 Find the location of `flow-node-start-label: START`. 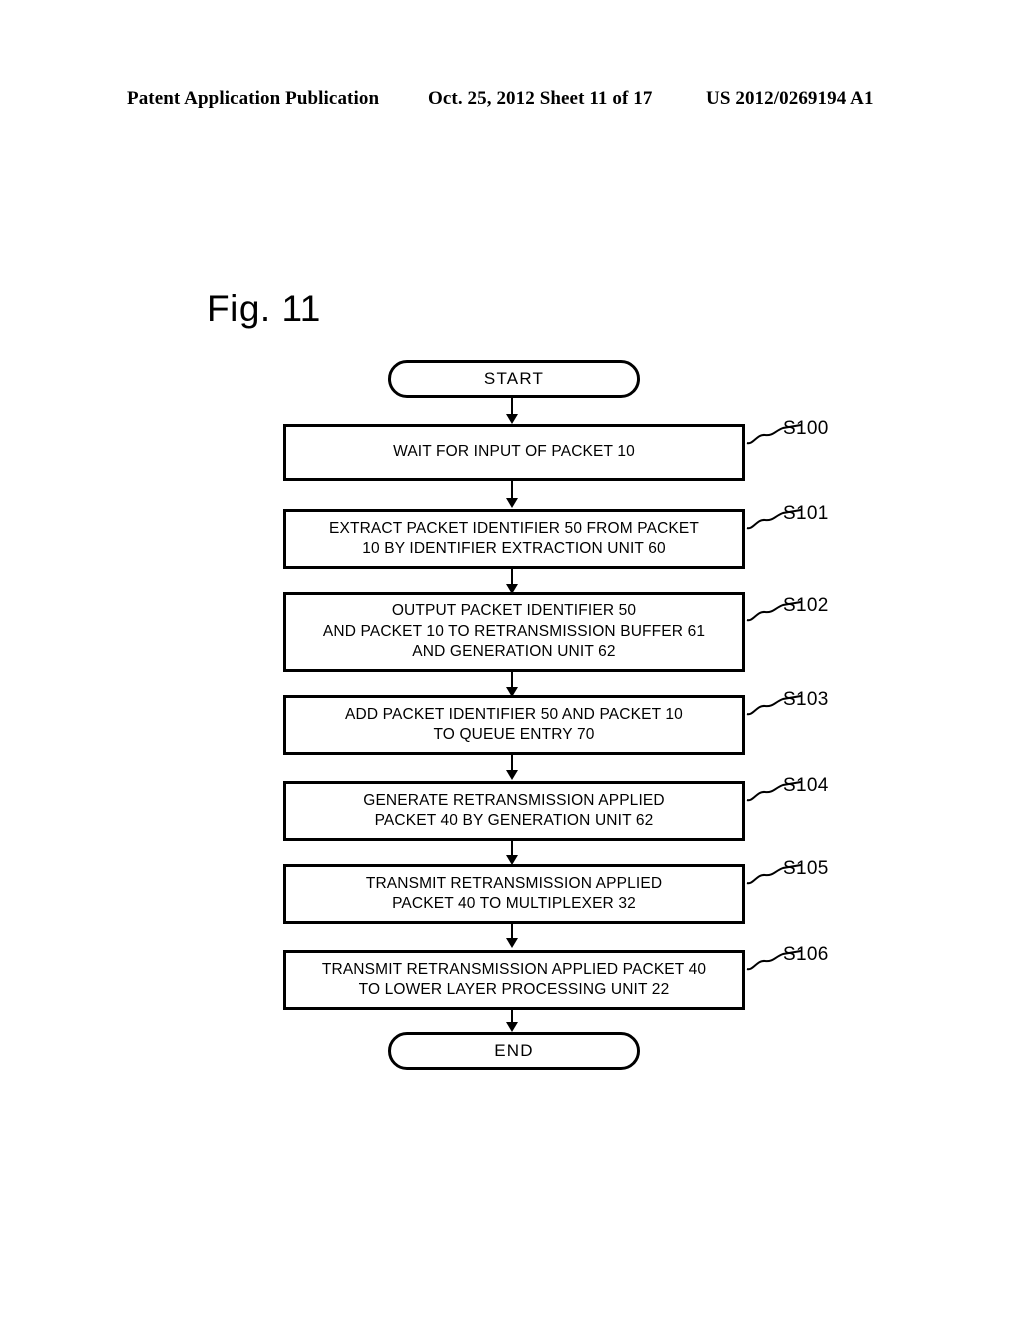

flow-node-start-label: START is located at coordinates (514, 378).